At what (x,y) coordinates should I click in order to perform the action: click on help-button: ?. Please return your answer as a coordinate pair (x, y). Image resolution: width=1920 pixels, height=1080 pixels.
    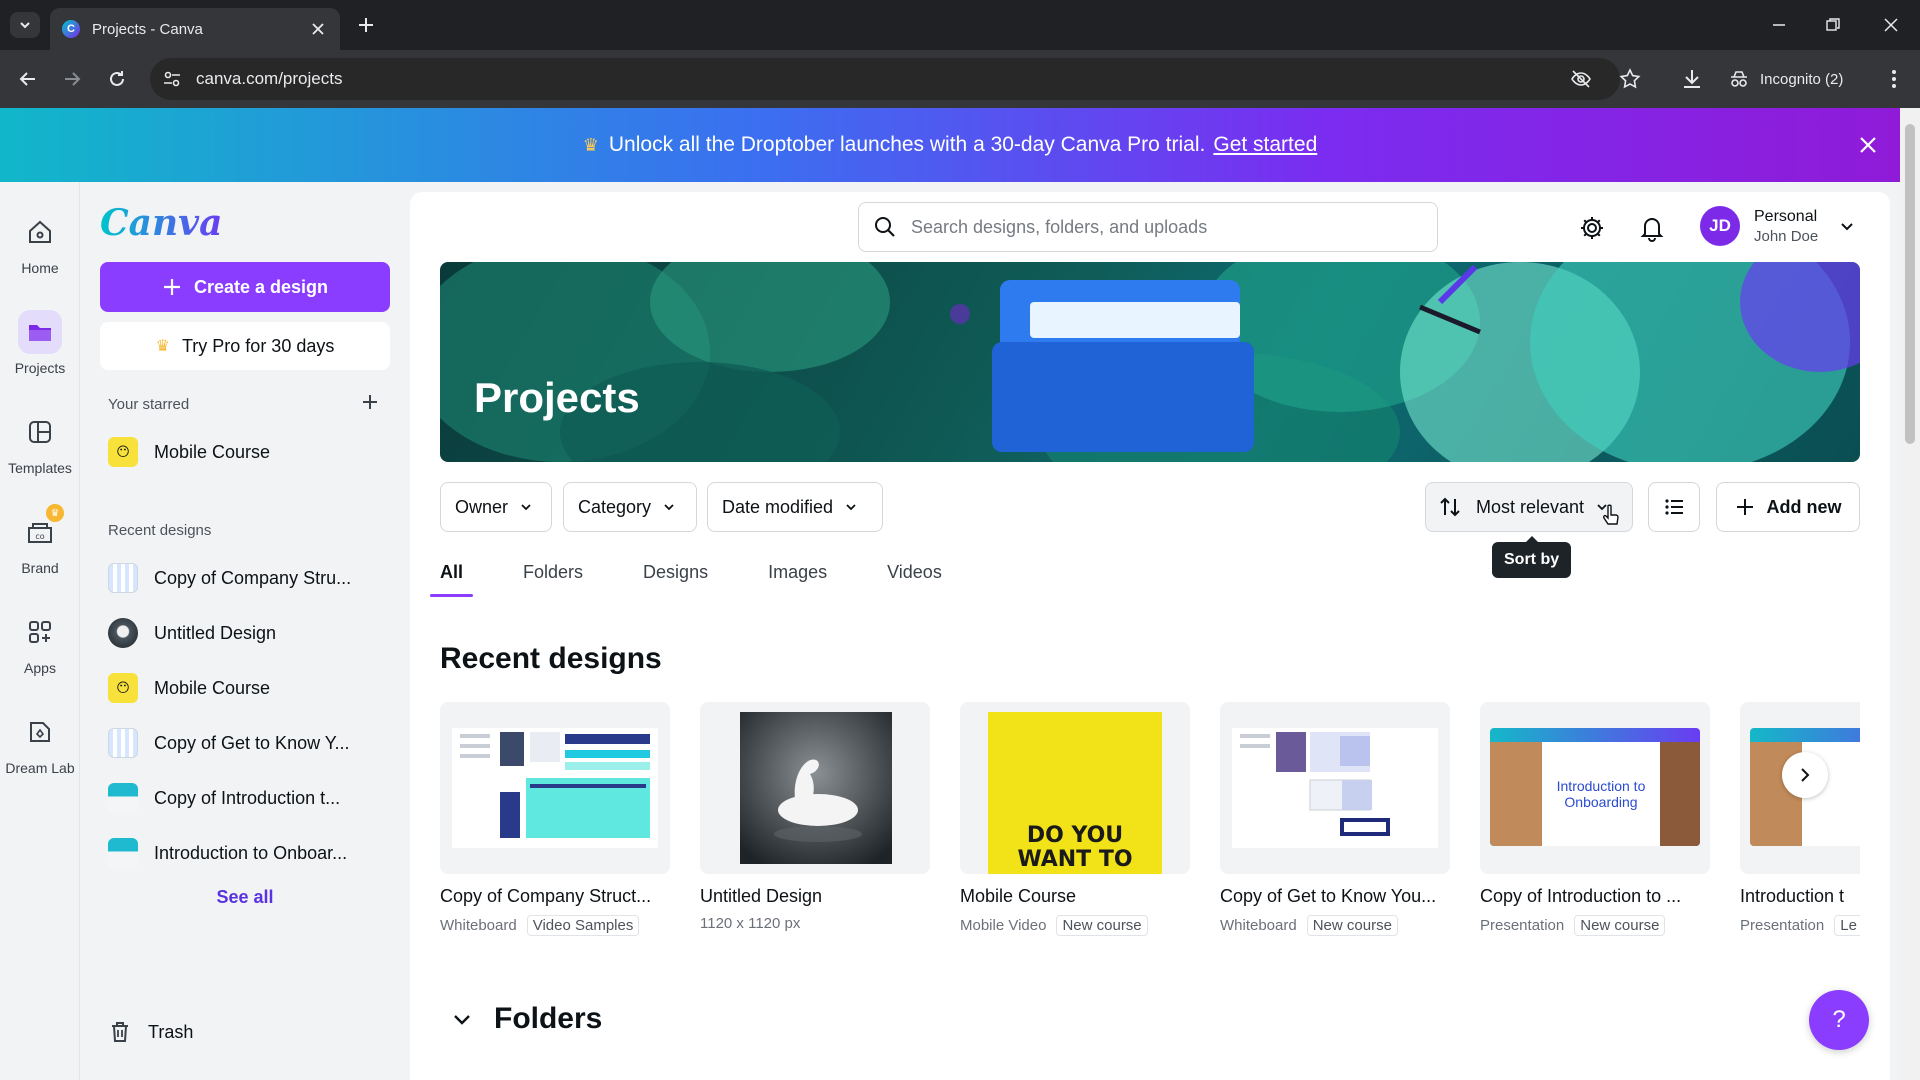
    Looking at the image, I should click on (1839, 1020).